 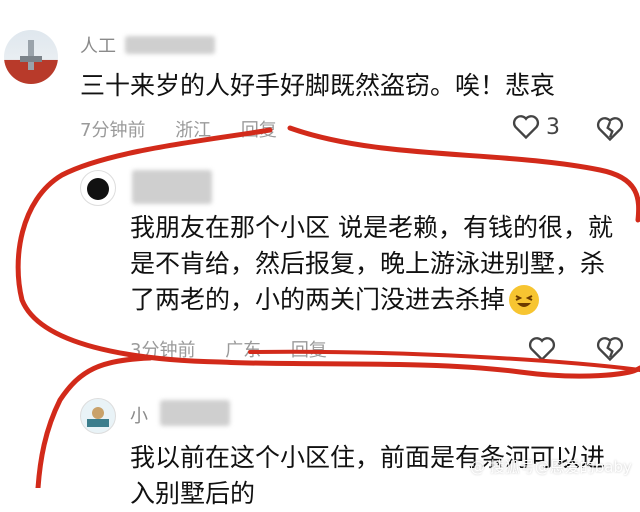 I want to click on laughing-emoji, so click(x=524, y=300).